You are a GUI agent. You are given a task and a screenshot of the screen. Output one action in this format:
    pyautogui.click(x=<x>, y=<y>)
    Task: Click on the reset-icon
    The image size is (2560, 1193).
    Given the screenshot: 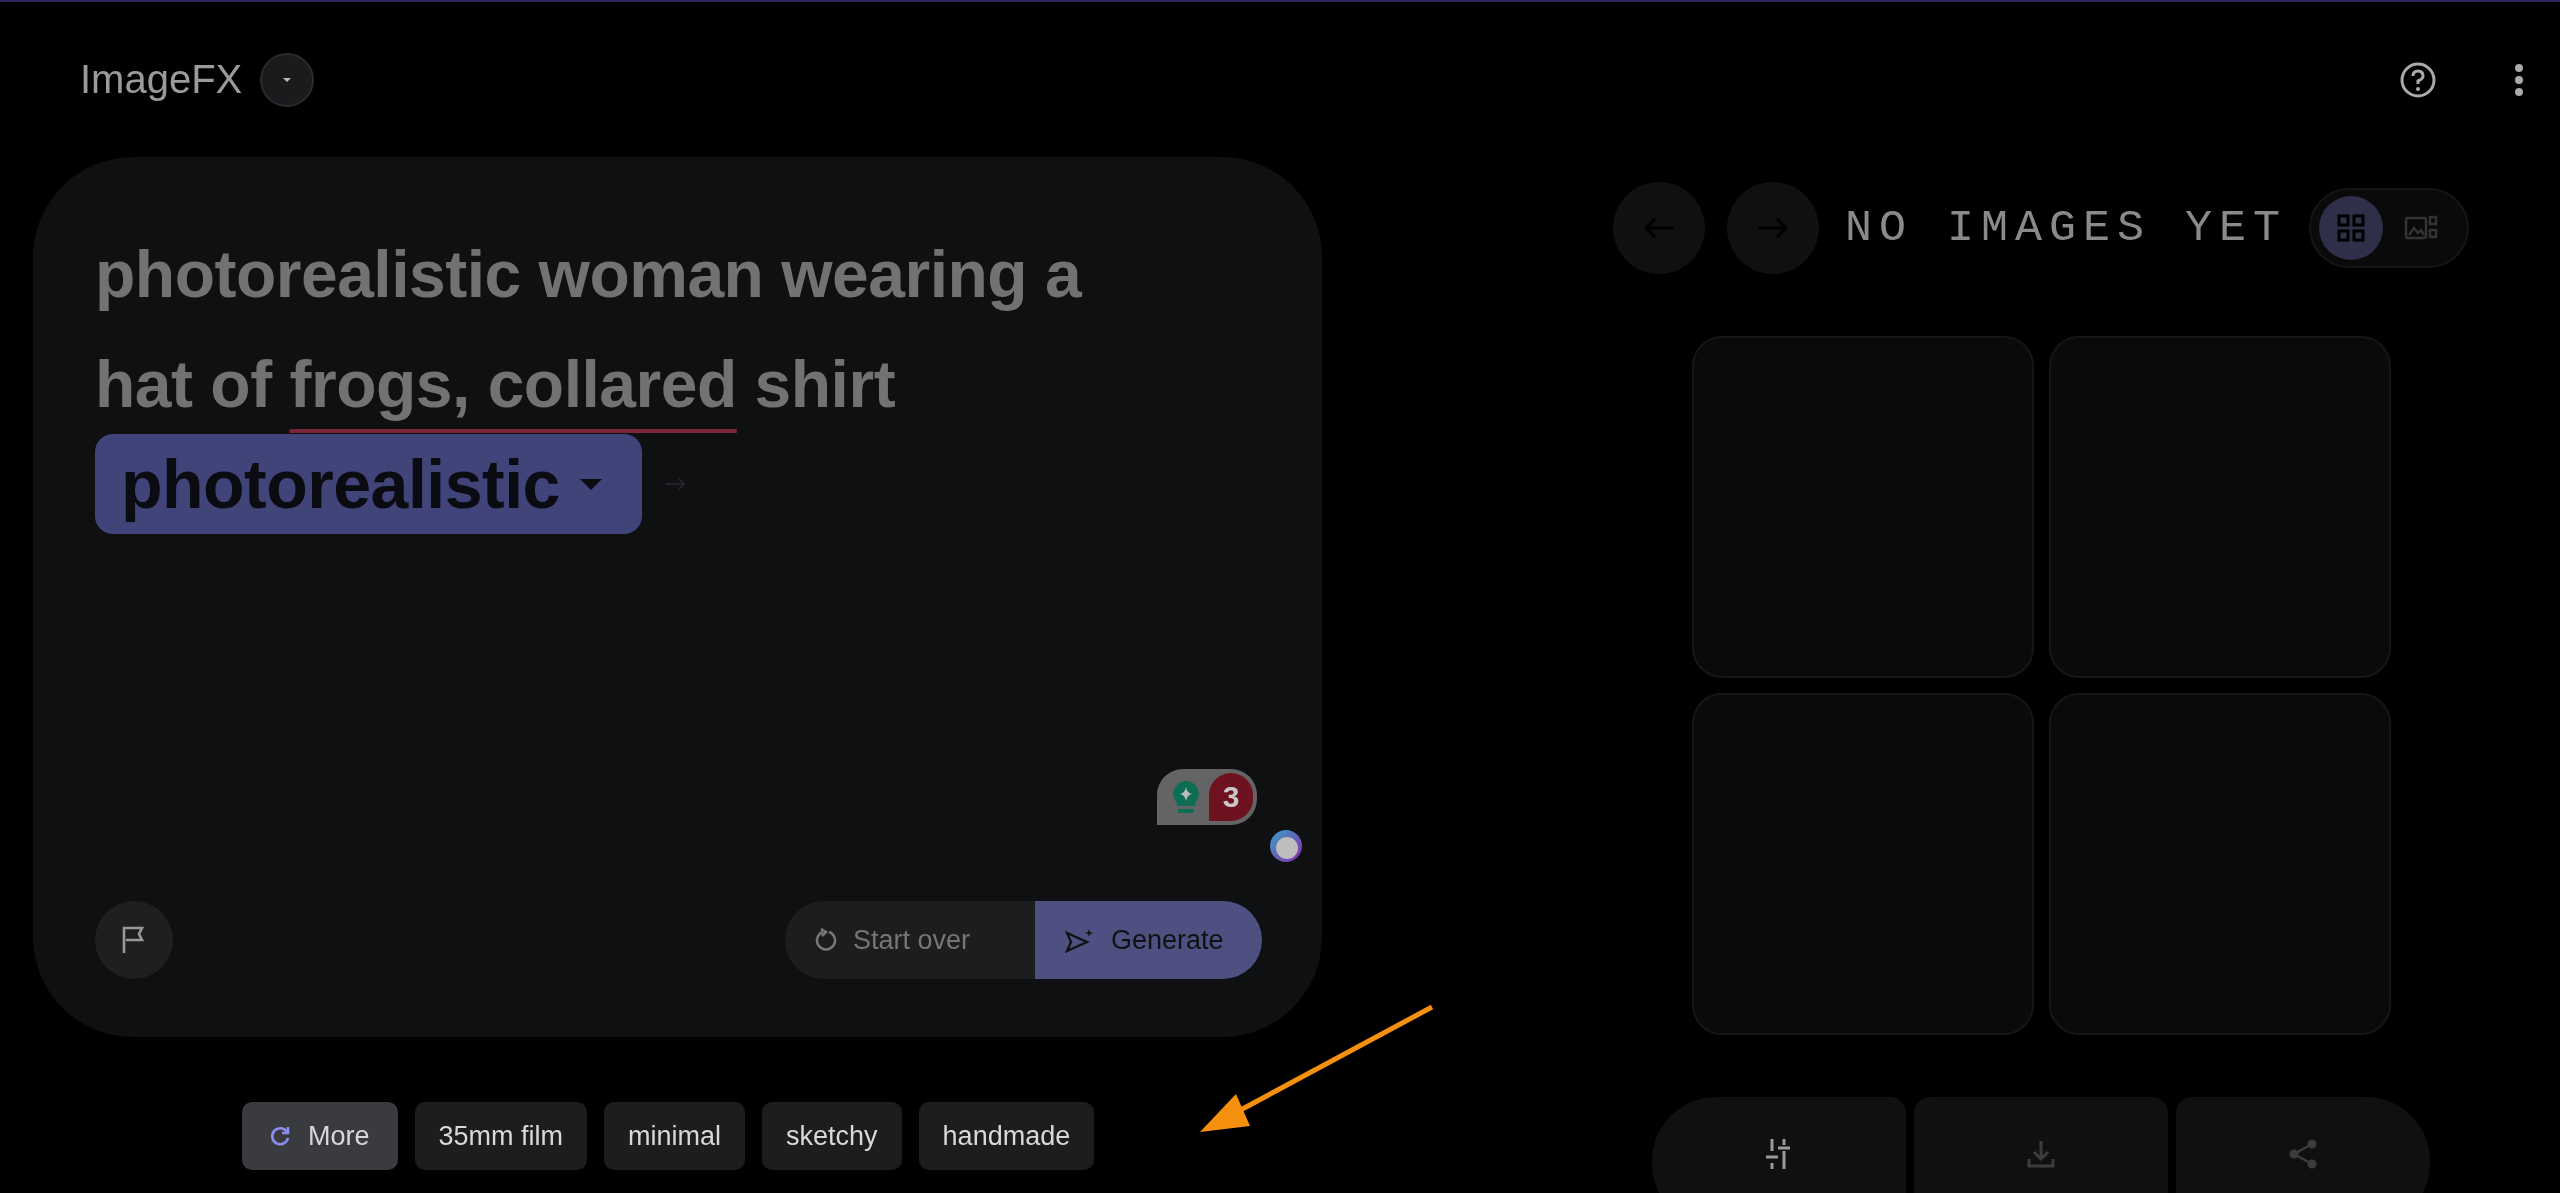 What is the action you would take?
    pyautogui.click(x=826, y=940)
    